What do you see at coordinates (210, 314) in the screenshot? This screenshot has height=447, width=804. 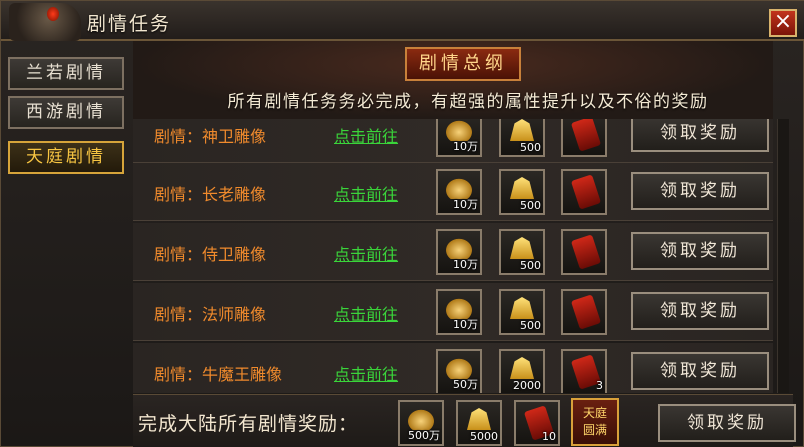 I see `quest-name: 剧情：法师雕像` at bounding box center [210, 314].